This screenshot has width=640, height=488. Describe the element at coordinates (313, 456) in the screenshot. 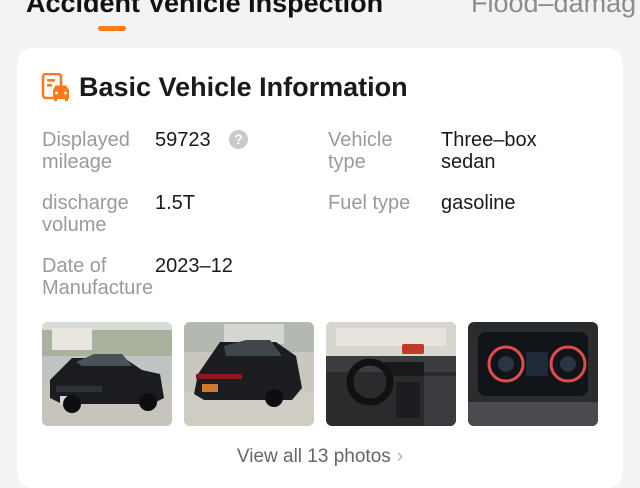

I see `view-all-photos-label: View all 13 photos` at that location.